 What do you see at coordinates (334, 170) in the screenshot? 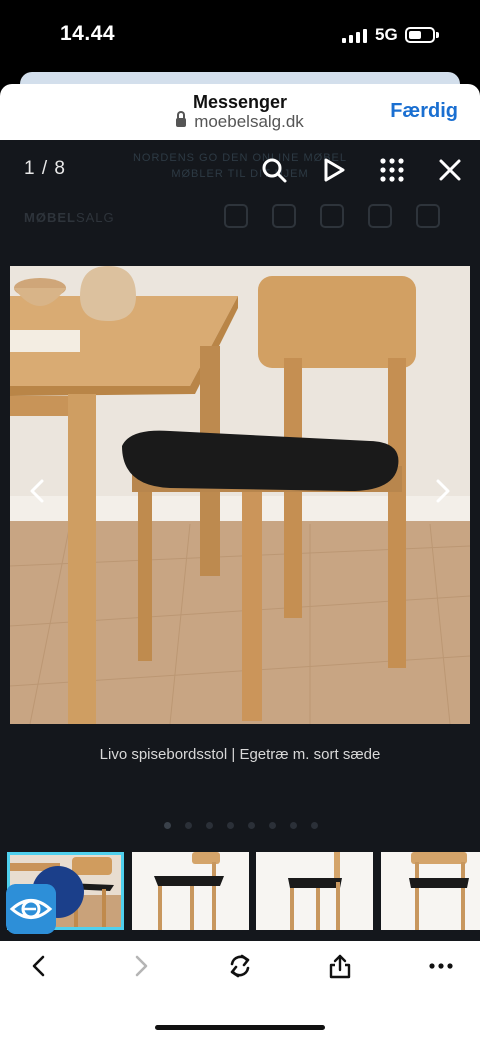
I see `play-icon` at bounding box center [334, 170].